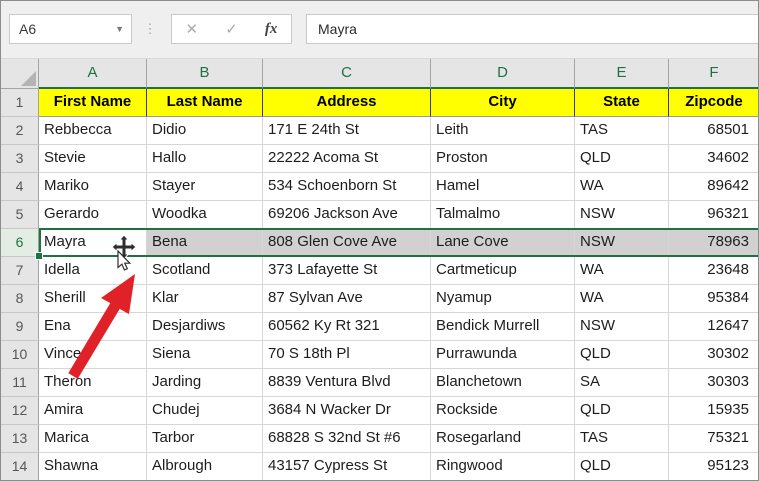 The height and width of the screenshot is (481, 759). I want to click on select-all-corner, so click(20, 74).